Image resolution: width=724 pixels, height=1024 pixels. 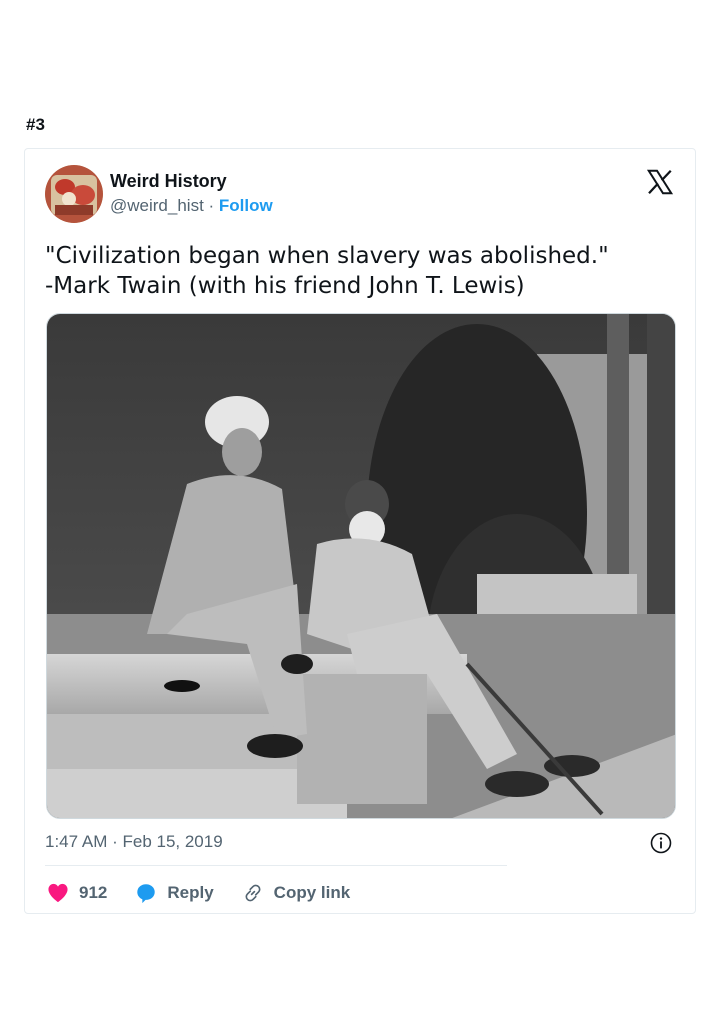 I want to click on link-icon, so click(x=253, y=893).